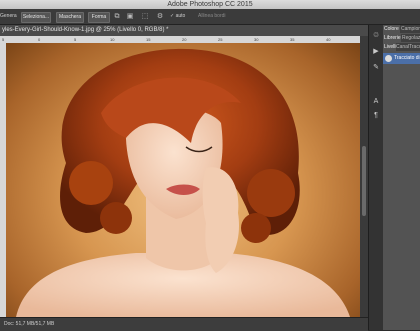 This screenshot has height=331, width=420. Describe the element at coordinates (10, 16) in the screenshot. I see `selection-mode-label: Genera` at that location.